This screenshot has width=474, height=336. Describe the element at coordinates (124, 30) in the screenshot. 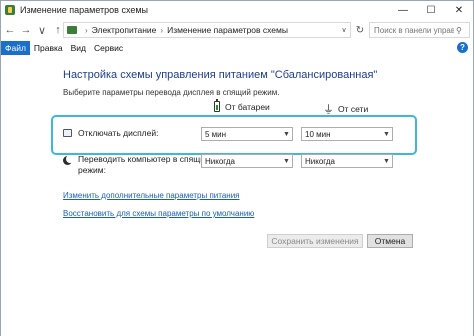

I see `breadcrumb-power-options: Электропитание` at that location.